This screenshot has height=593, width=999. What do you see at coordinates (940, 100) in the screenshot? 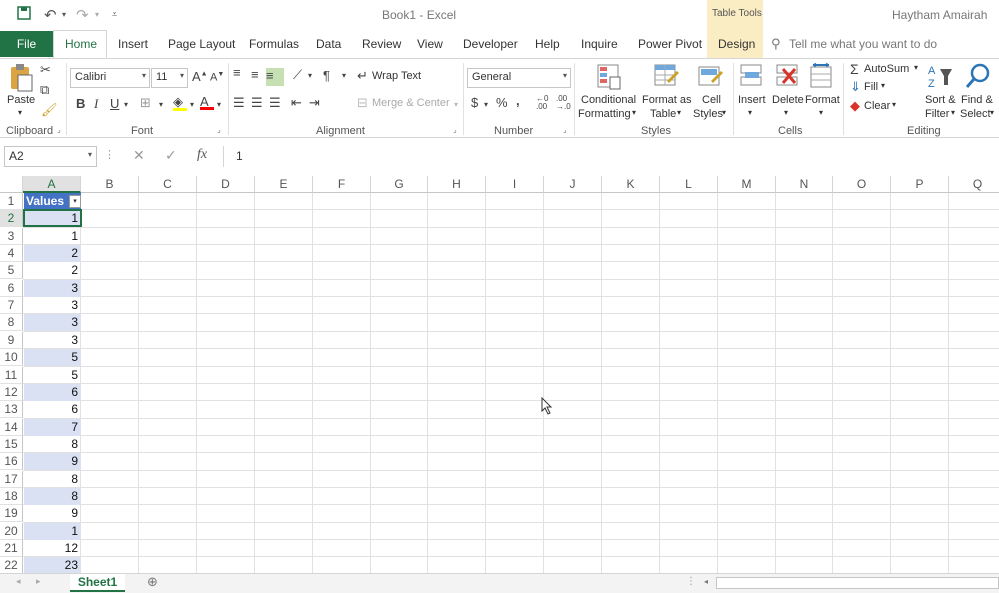
I see `sort-filter-label-1: Sort &` at bounding box center [940, 100].